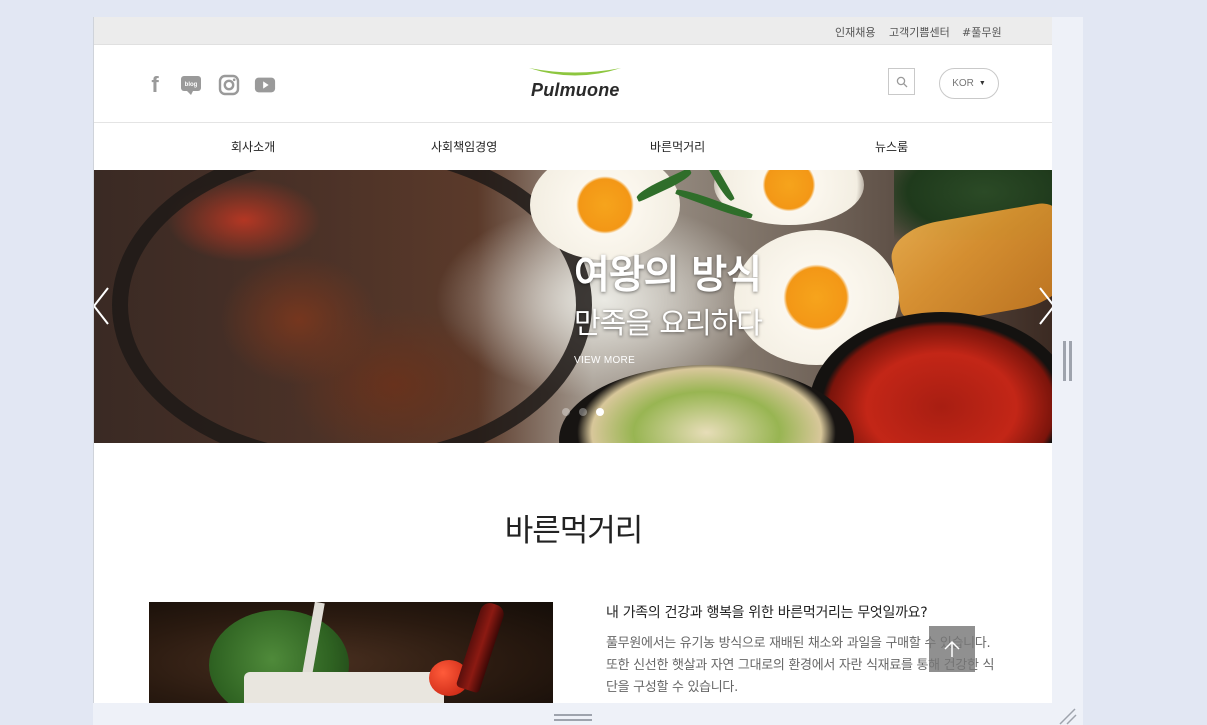 This screenshot has width=1207, height=725. What do you see at coordinates (351, 652) in the screenshot?
I see `feature-image` at bounding box center [351, 652].